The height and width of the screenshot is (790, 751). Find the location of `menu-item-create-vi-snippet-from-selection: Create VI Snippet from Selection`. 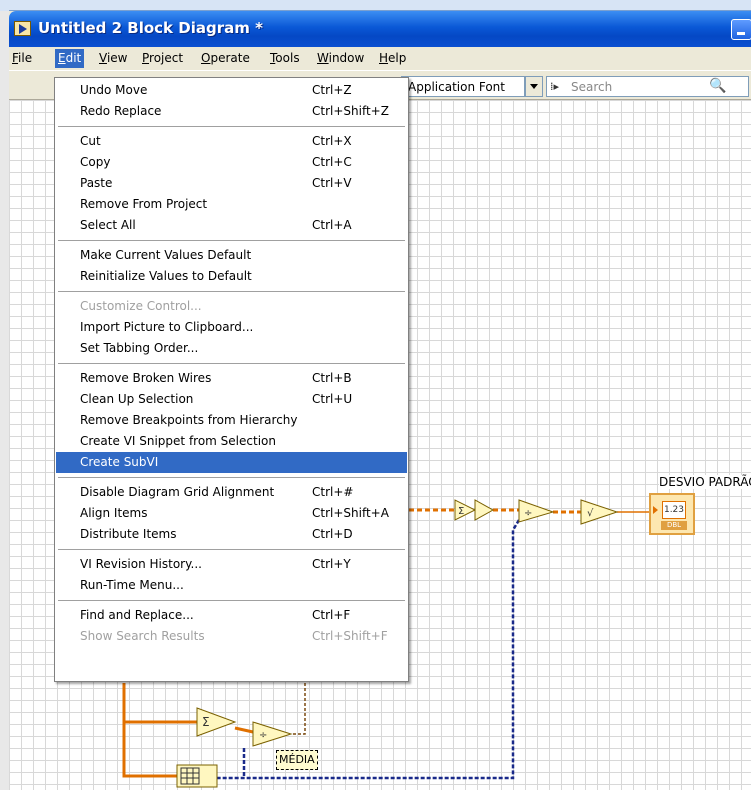

menu-item-create-vi-snippet-from-selection: Create VI Snippet from Selection is located at coordinates (231, 441).